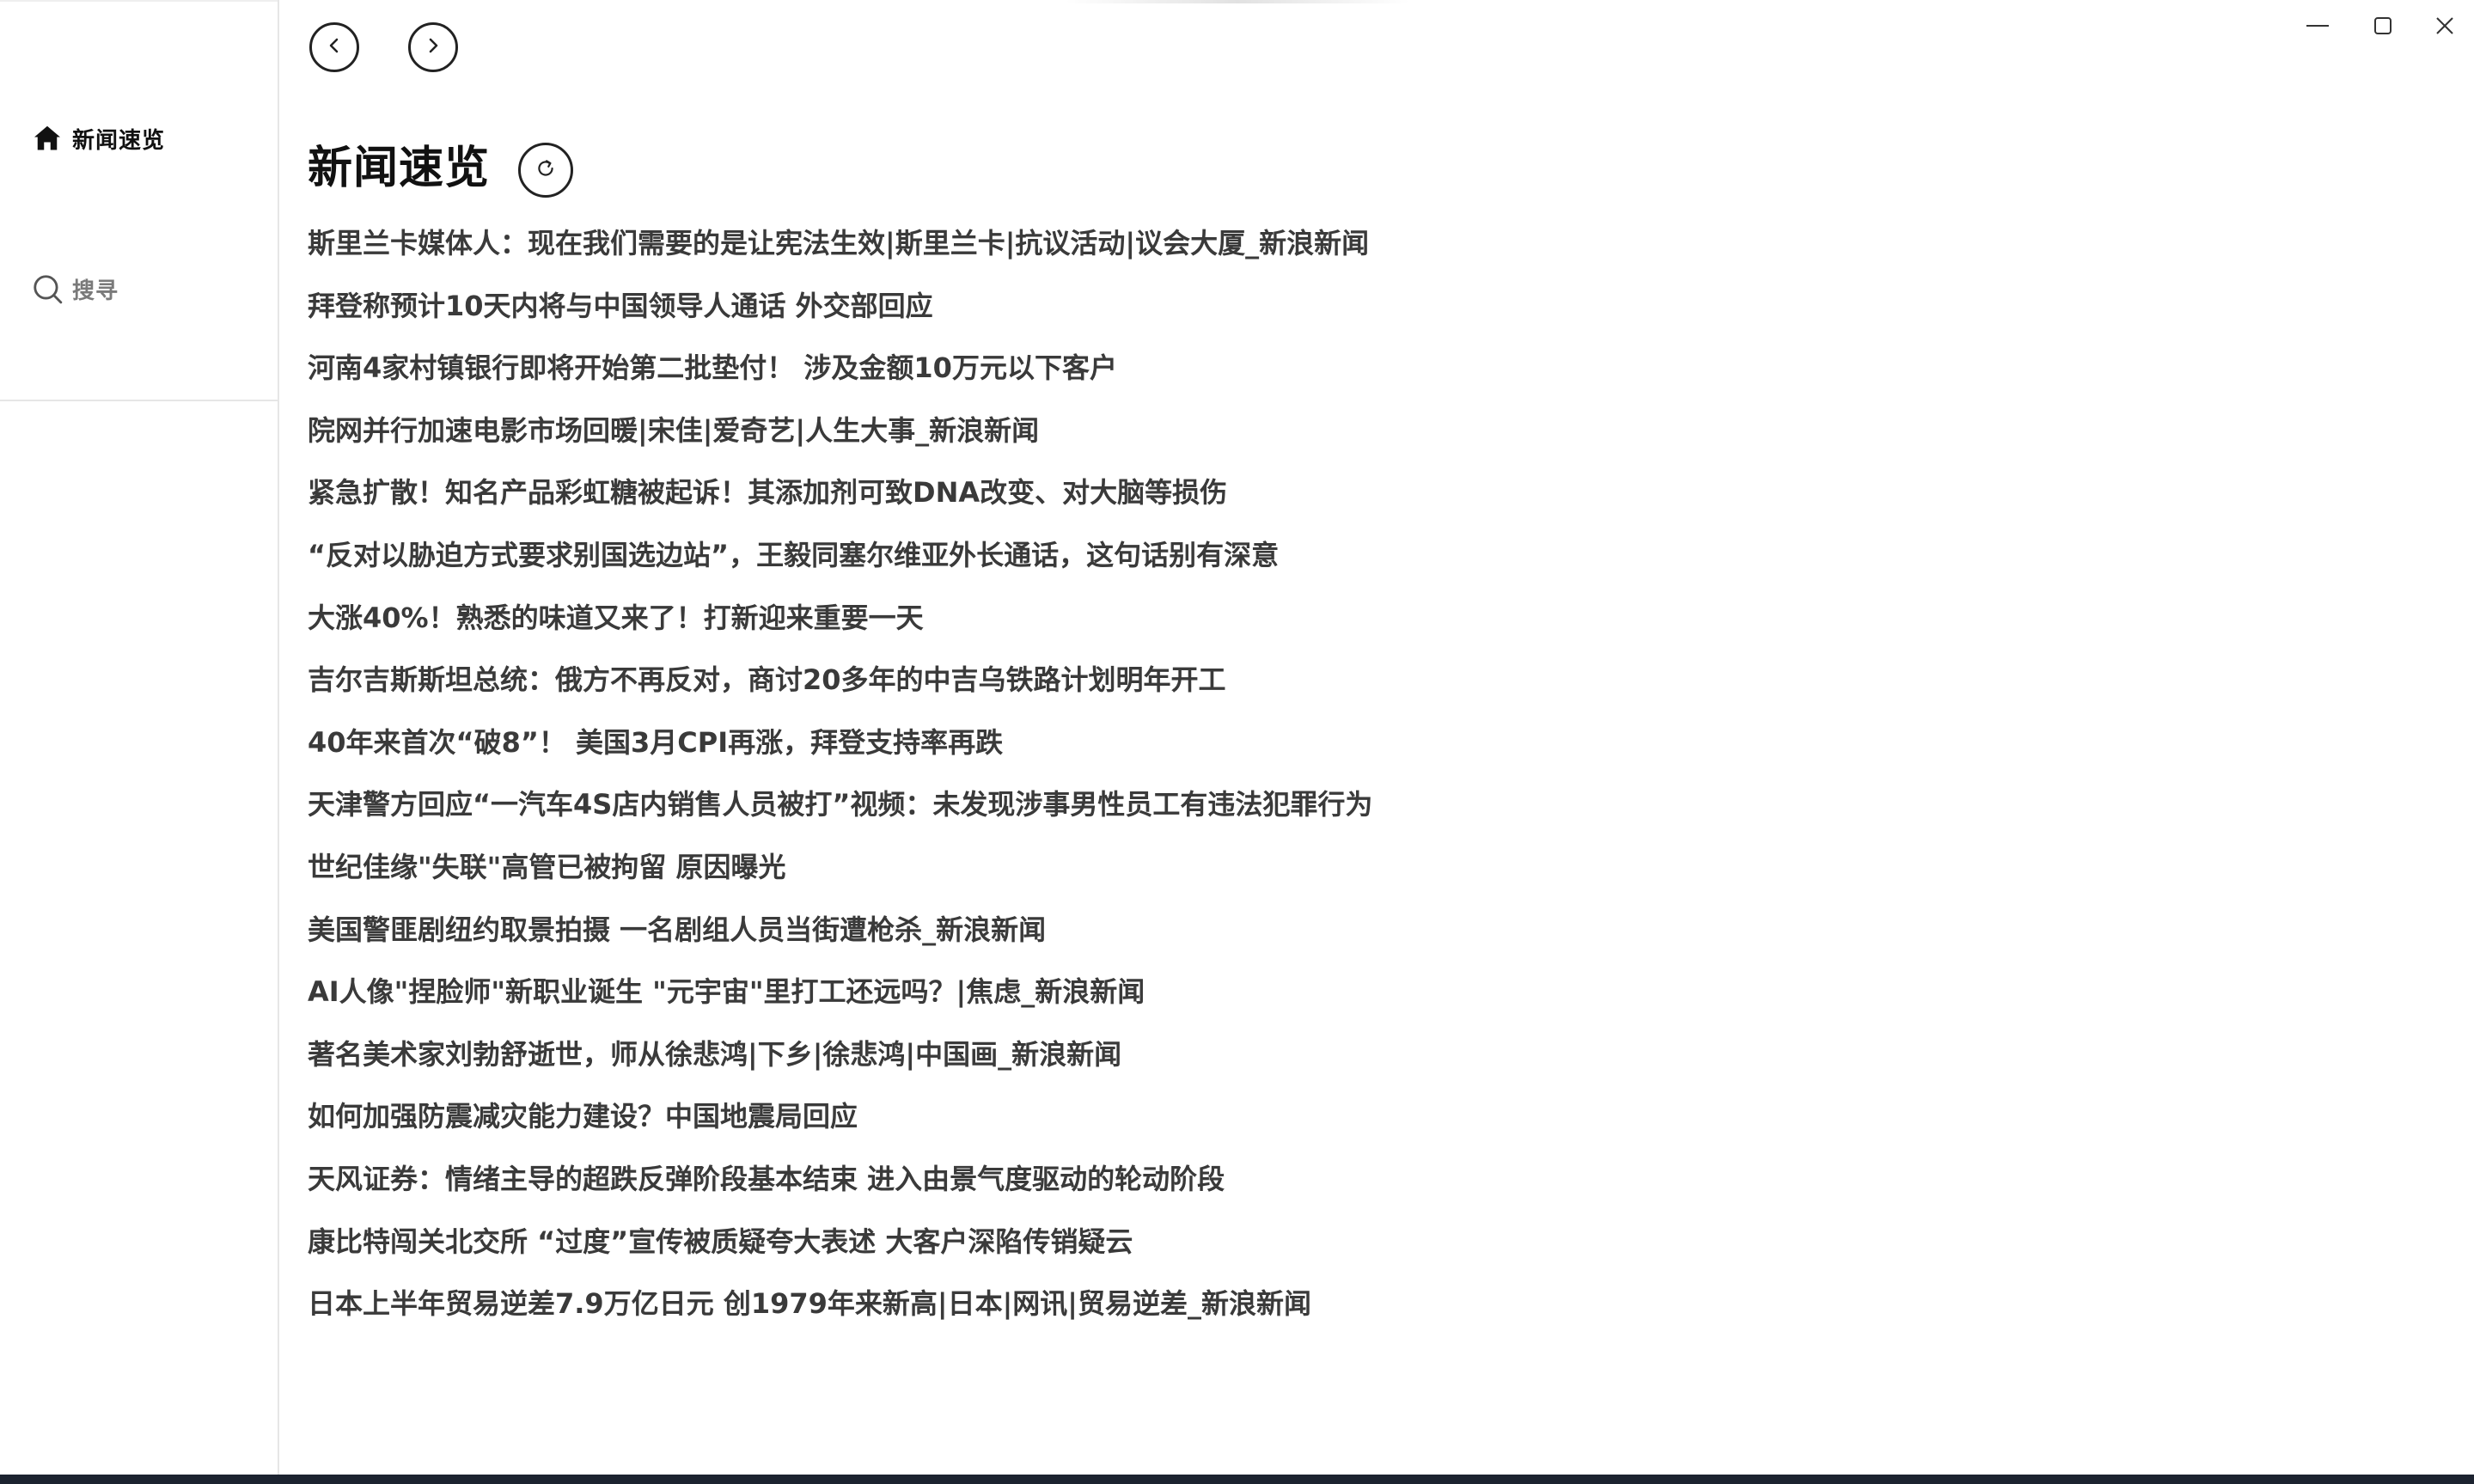 This screenshot has height=1484, width=2474. Describe the element at coordinates (95, 291) in the screenshot. I see `sidebar-item-label: 搜寻` at that location.